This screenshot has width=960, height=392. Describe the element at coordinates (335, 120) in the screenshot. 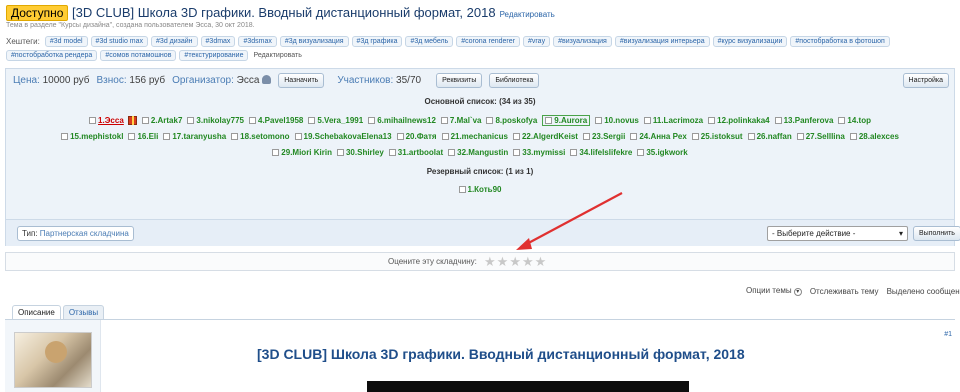

I see `member-item: 5.Vera_1991` at that location.